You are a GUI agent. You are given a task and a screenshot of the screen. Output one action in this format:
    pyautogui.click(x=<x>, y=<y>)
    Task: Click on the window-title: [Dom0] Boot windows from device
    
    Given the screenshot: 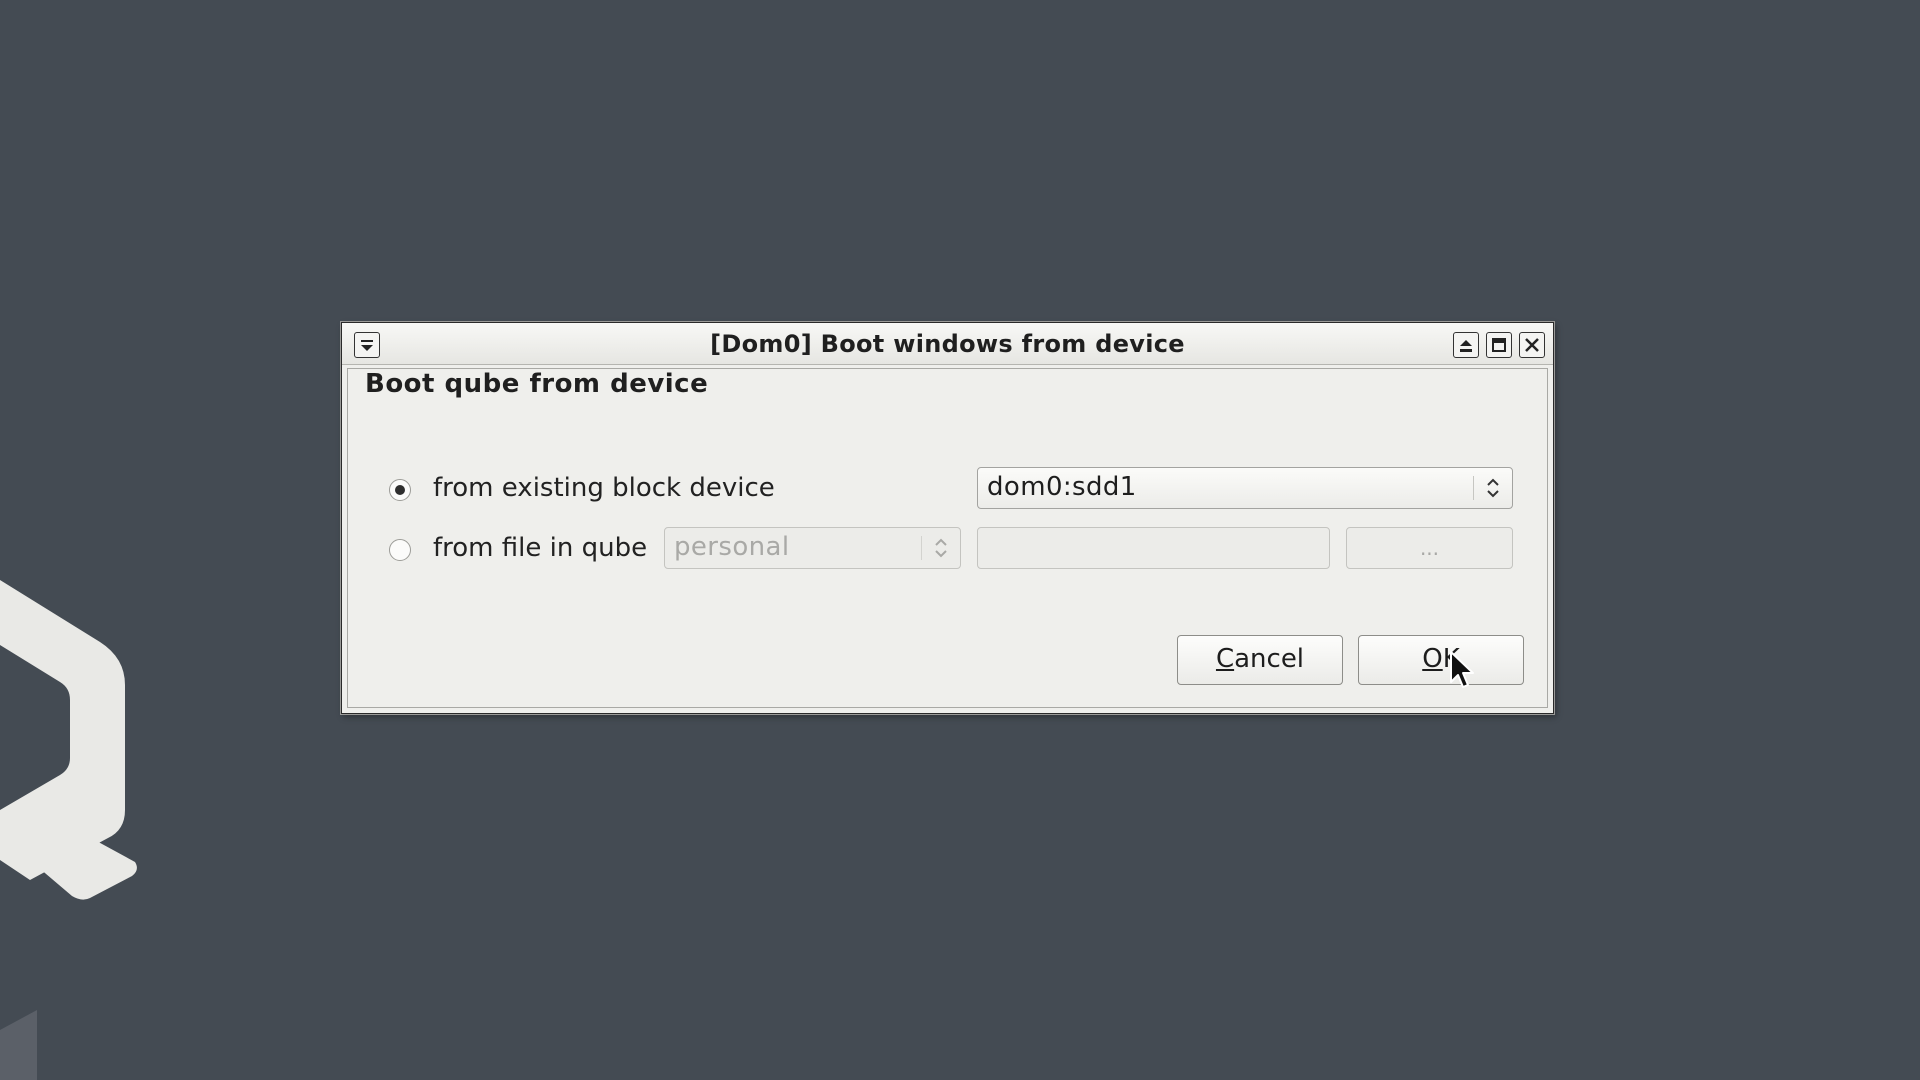 What is the action you would take?
    pyautogui.click(x=947, y=344)
    